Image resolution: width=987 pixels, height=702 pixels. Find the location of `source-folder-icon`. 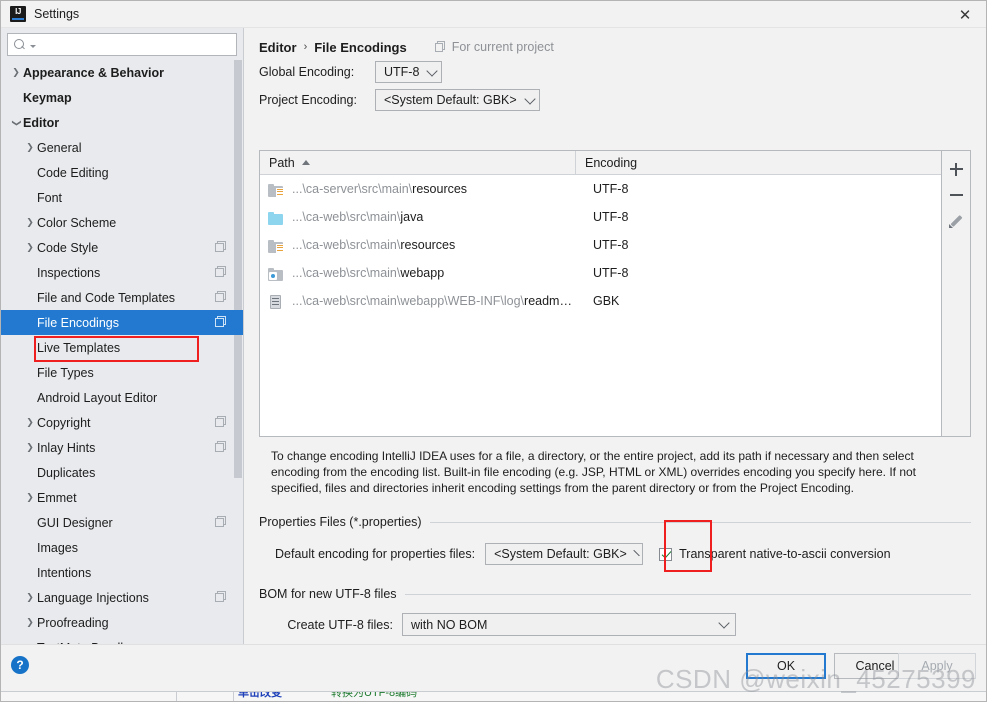

source-folder-icon is located at coordinates (276, 217).